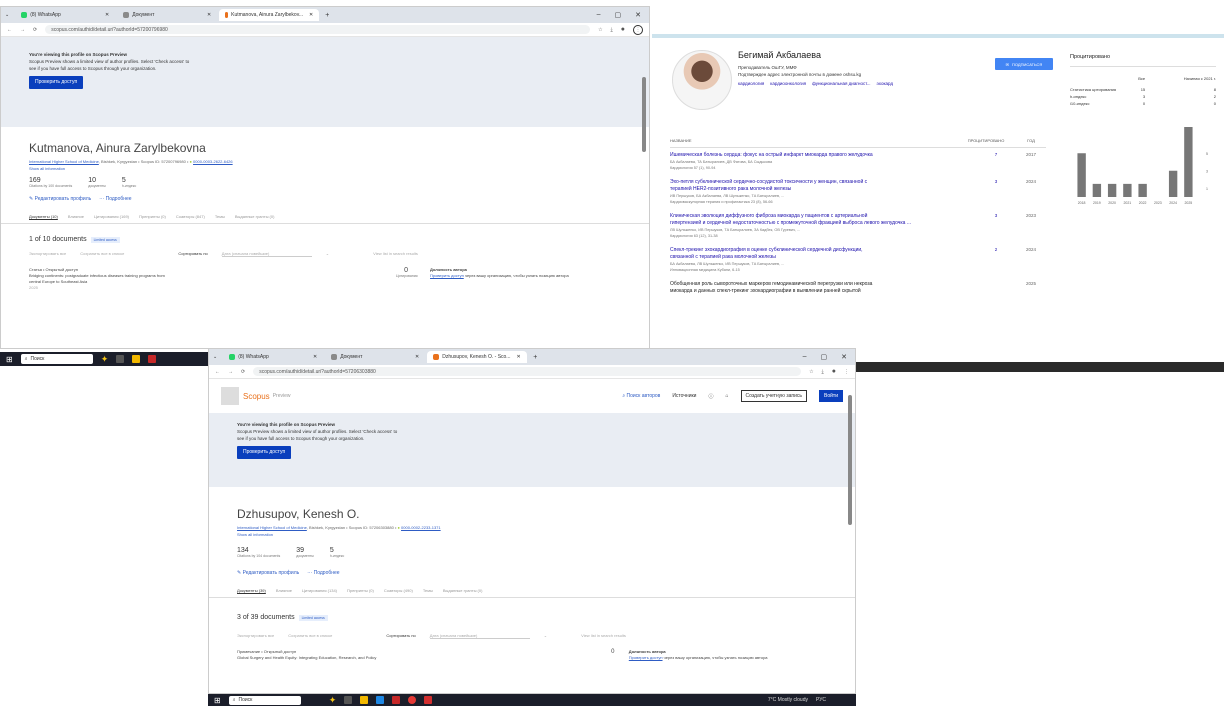 The width and height of the screenshot is (1224, 706). Describe the element at coordinates (1024, 64) in the screenshot. I see `follow-button: ✉ ПОДПИСАТЬСЯ` at that location.